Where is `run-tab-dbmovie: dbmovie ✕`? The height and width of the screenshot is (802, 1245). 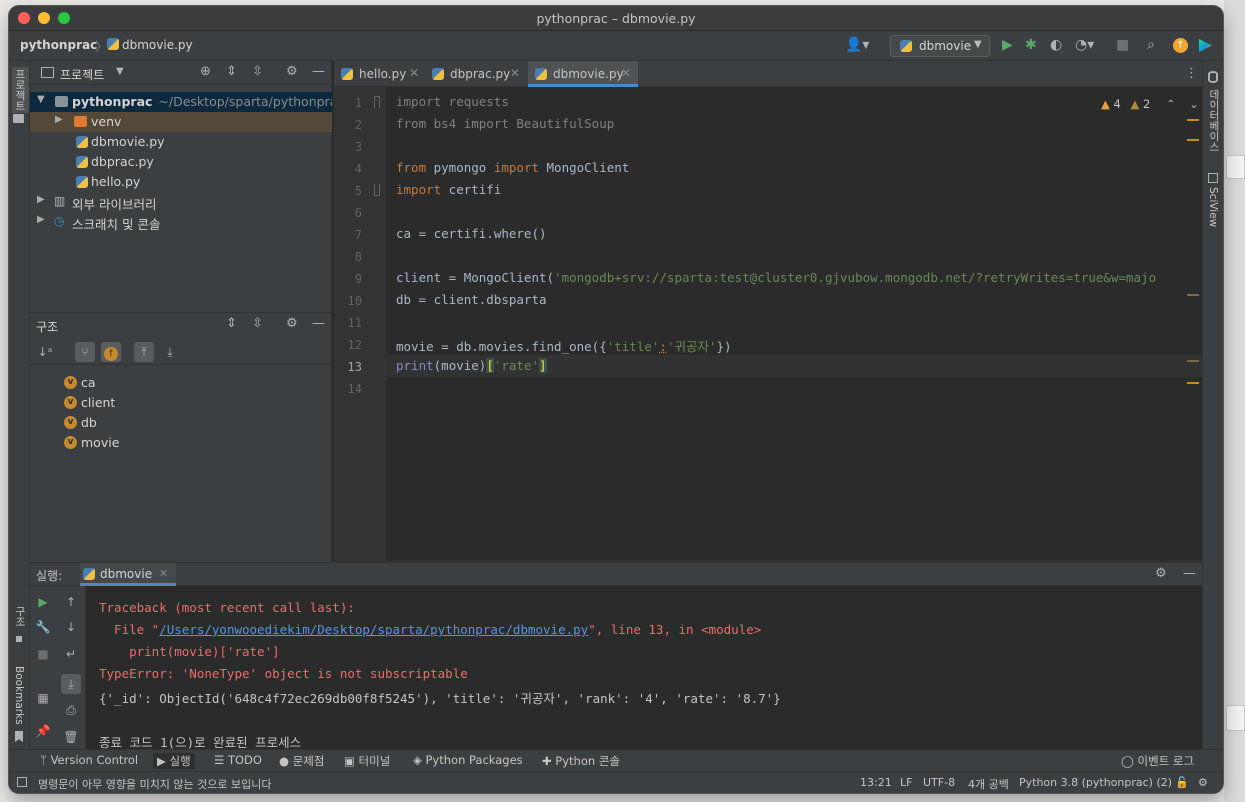
run-tab-dbmovie: dbmovie ✕ is located at coordinates (128, 574).